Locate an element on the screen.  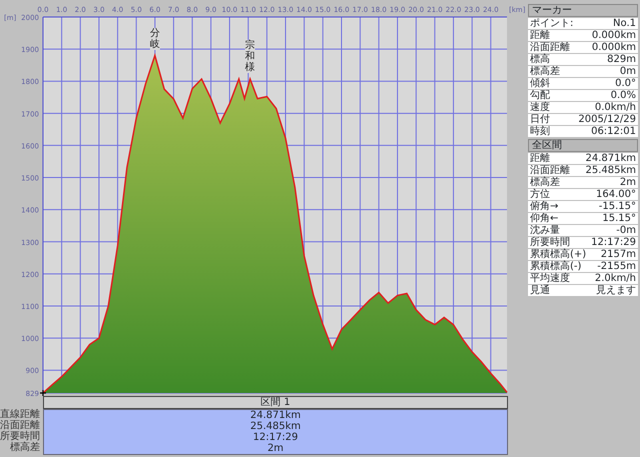
field-value: 15.15° is located at coordinates (619, 218).